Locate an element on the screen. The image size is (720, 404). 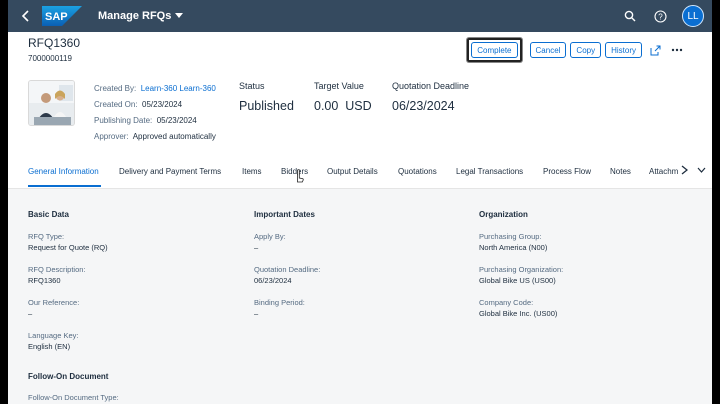
target-value-kpi: Target Value 0.00 USD is located at coordinates (343, 97).